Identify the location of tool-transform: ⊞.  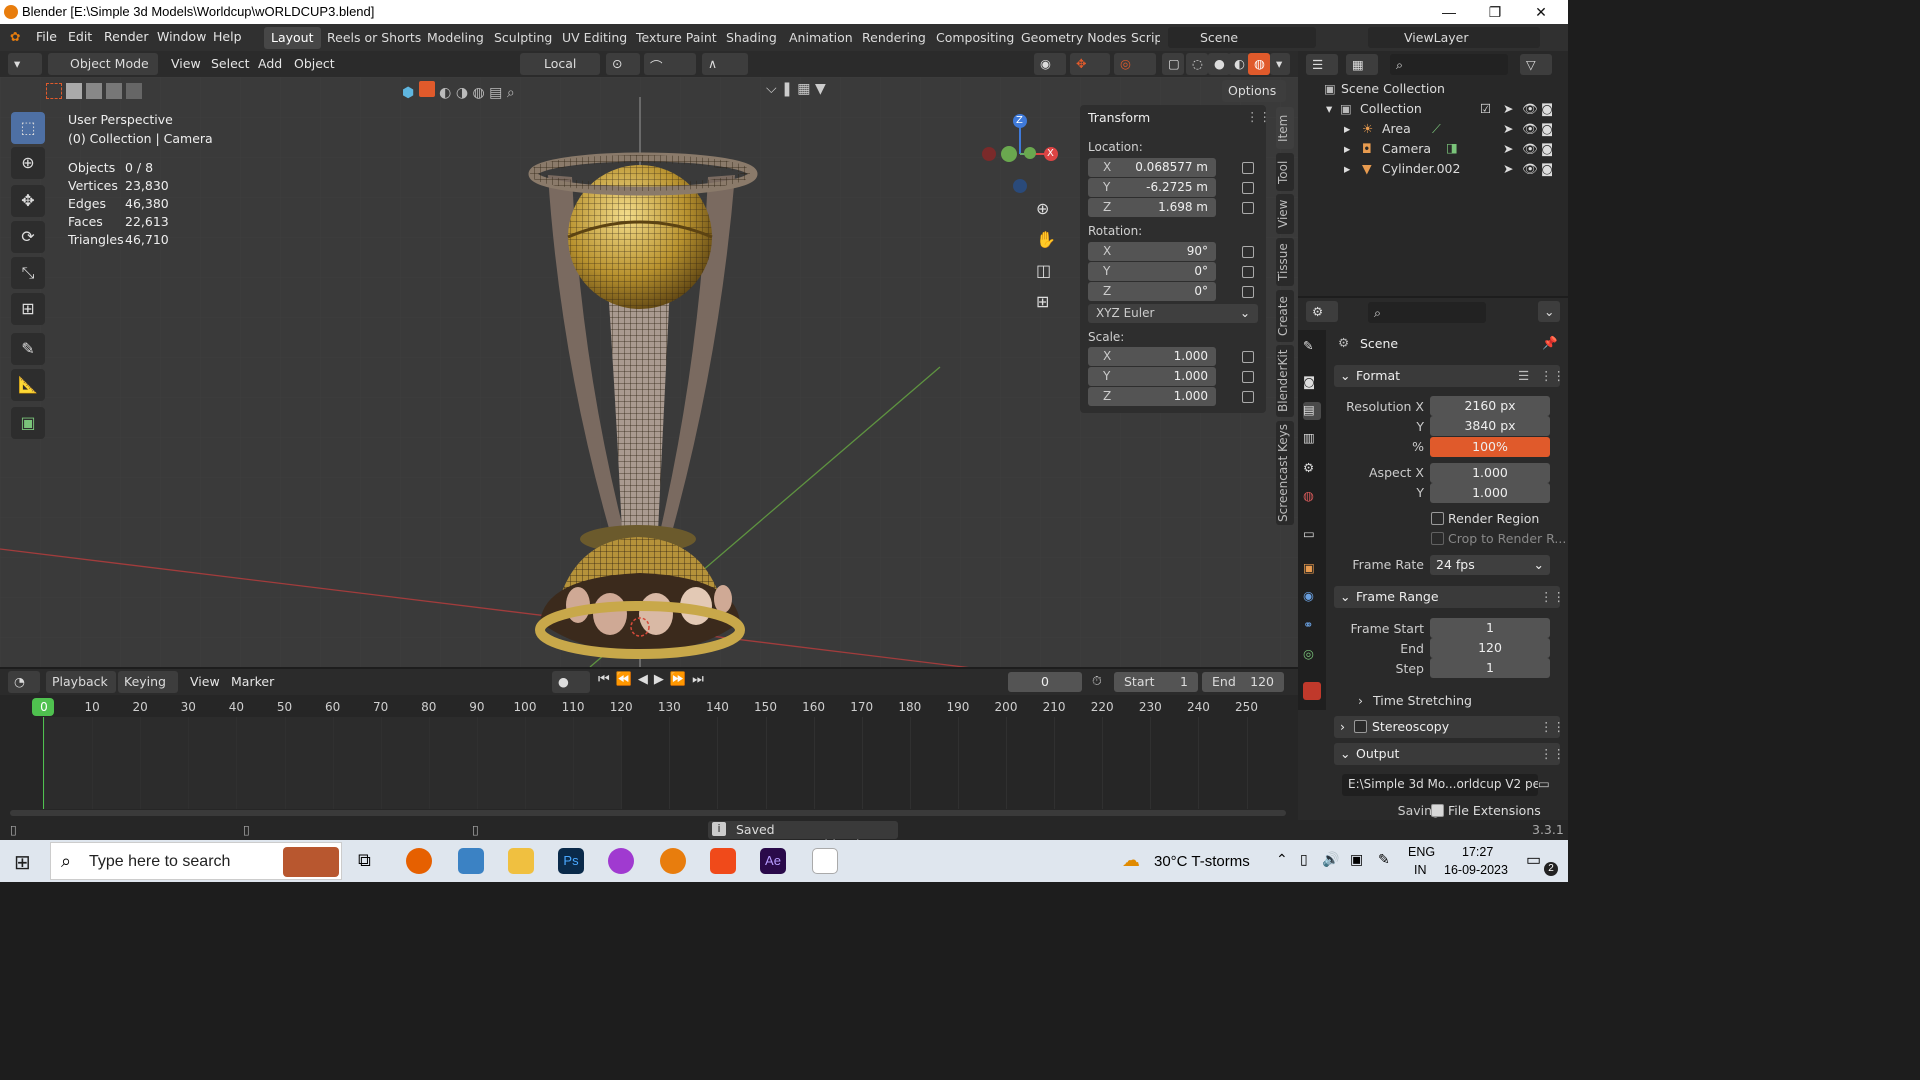
(28, 309).